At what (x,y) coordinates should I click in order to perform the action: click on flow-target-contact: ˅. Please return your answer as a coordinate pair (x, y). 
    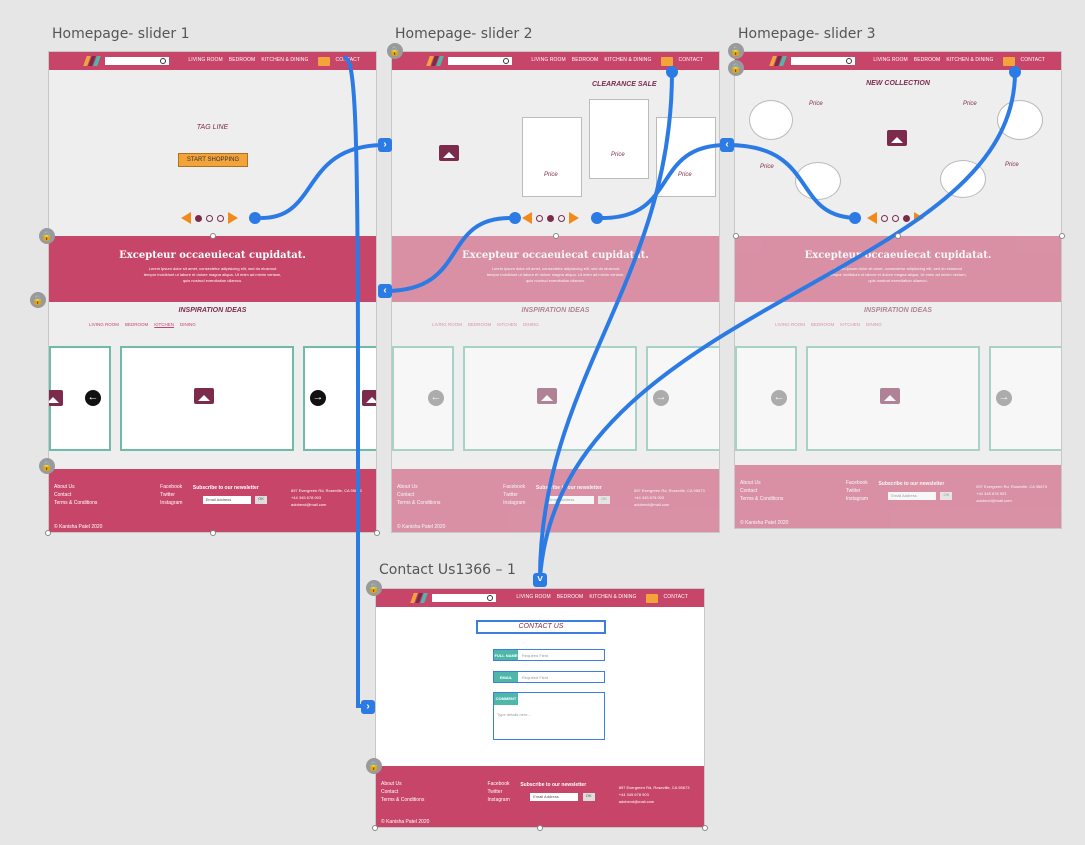
    Looking at the image, I should click on (540, 580).